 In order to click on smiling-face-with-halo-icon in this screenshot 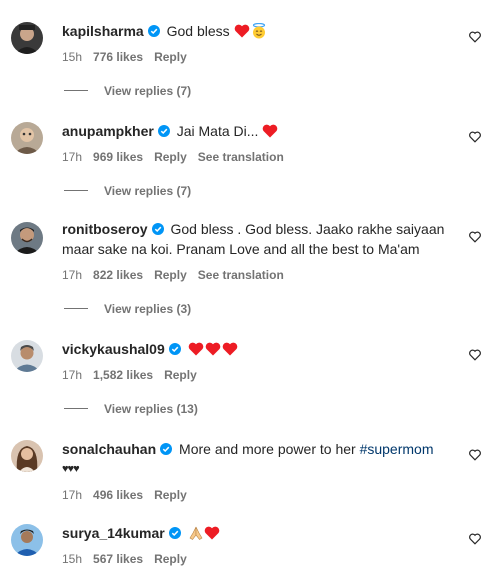, I will do `click(259, 31)`.